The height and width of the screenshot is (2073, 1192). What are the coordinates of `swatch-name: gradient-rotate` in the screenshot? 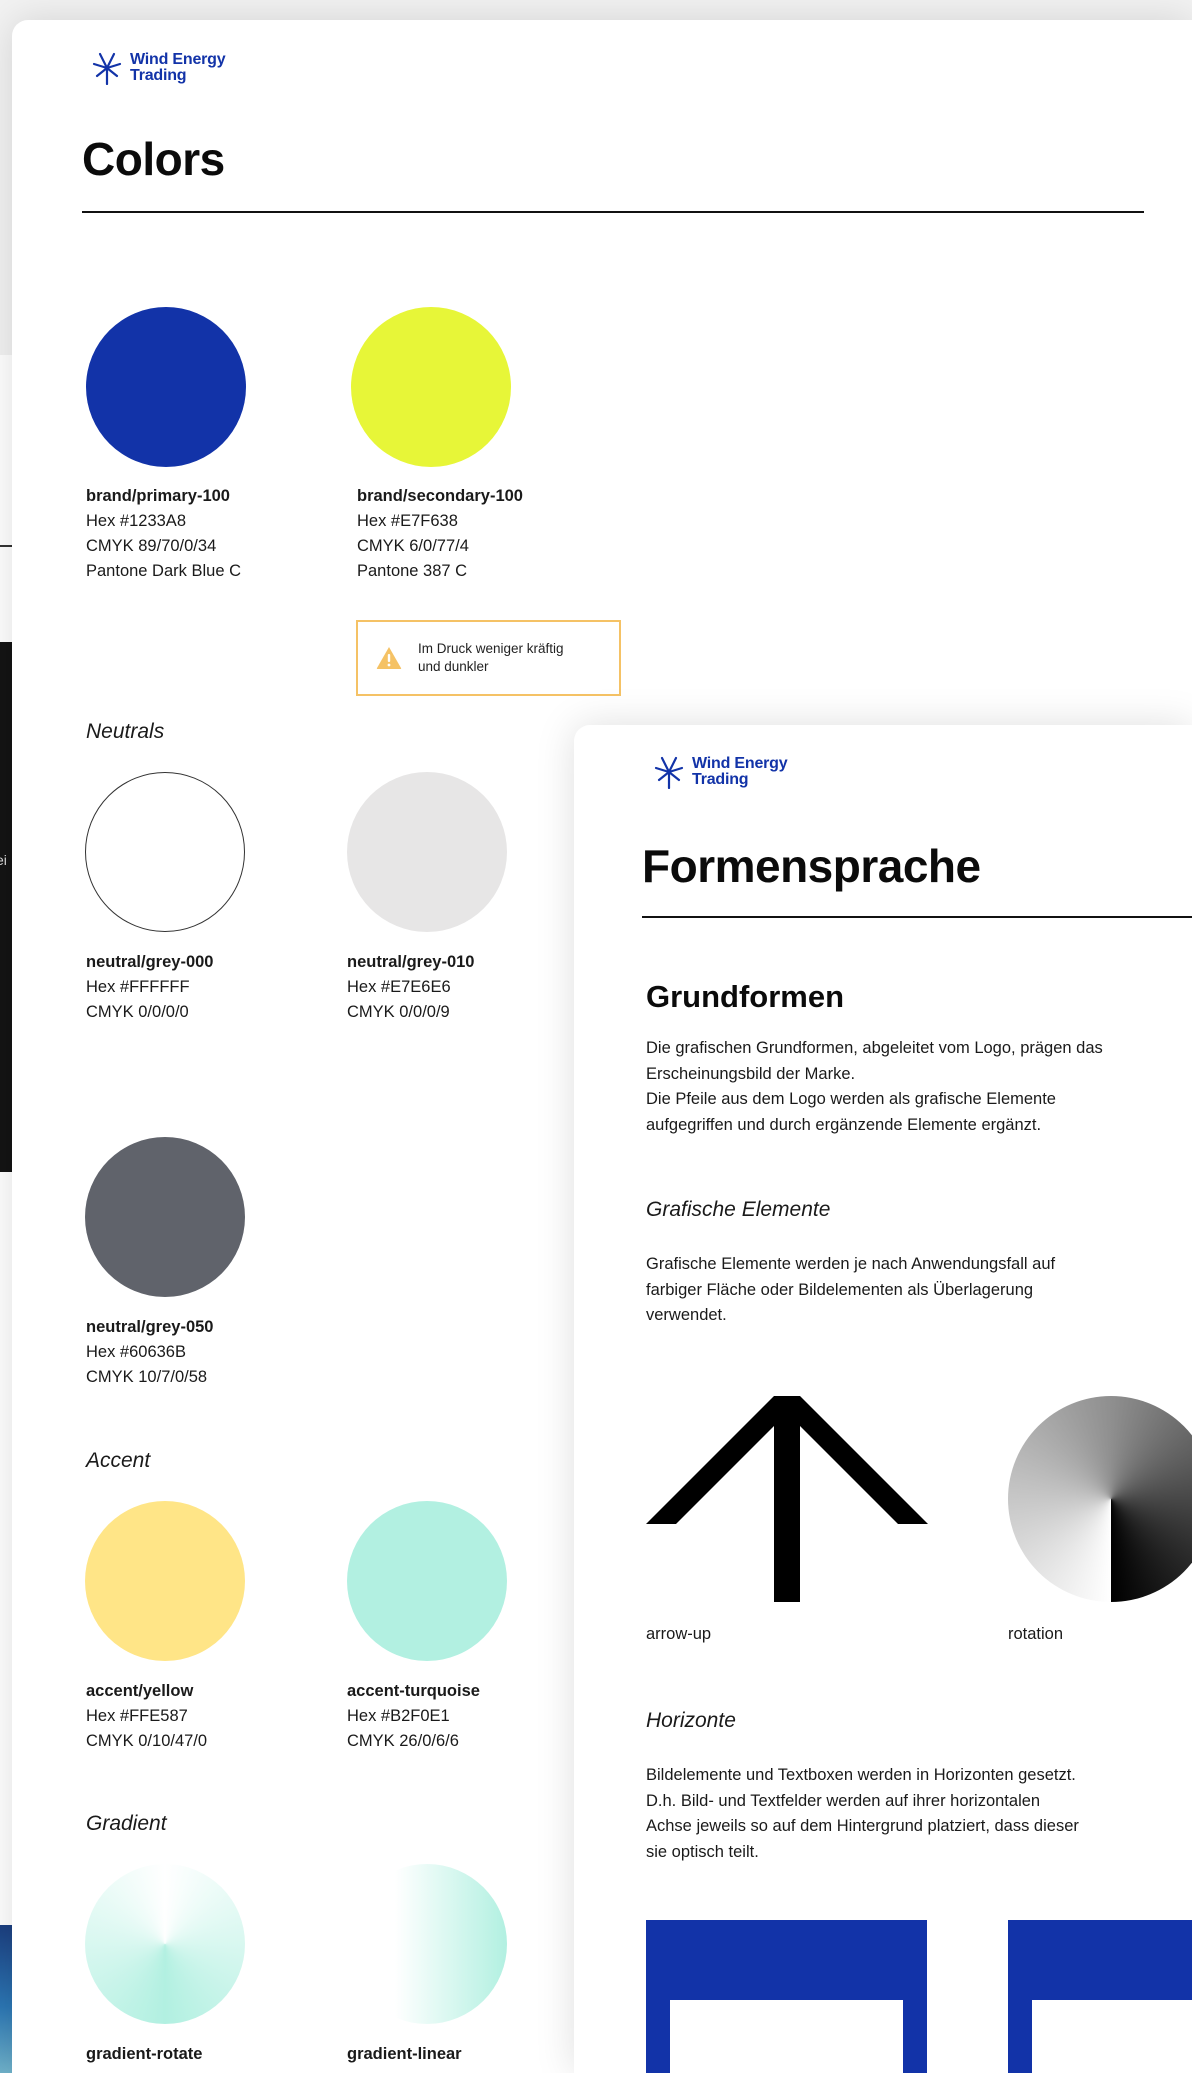 It's located at (144, 2054).